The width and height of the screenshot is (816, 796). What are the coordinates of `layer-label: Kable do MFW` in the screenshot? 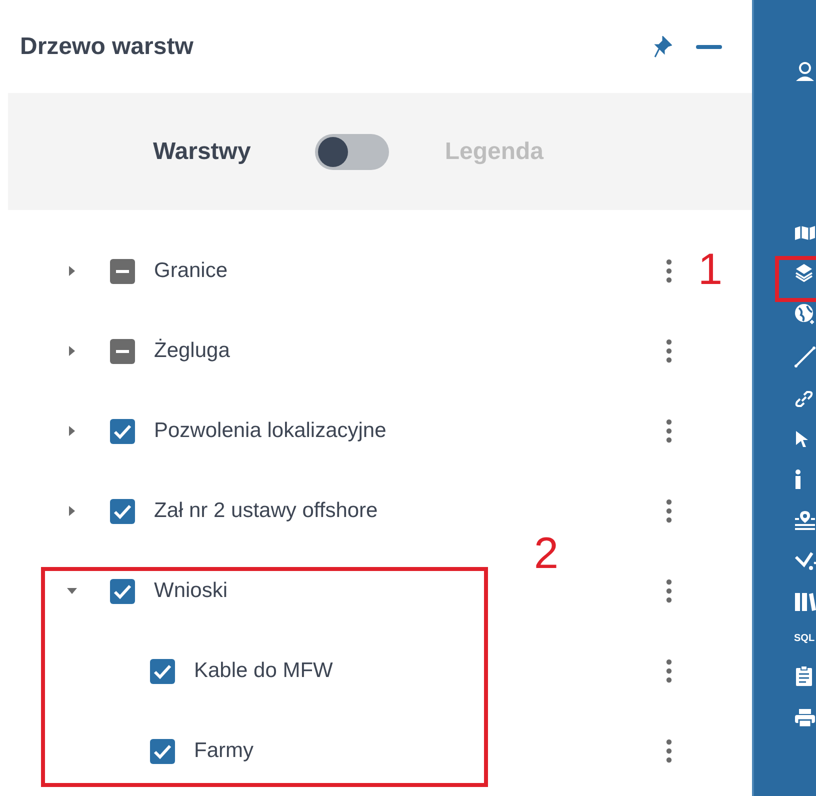 It's located at (430, 671).